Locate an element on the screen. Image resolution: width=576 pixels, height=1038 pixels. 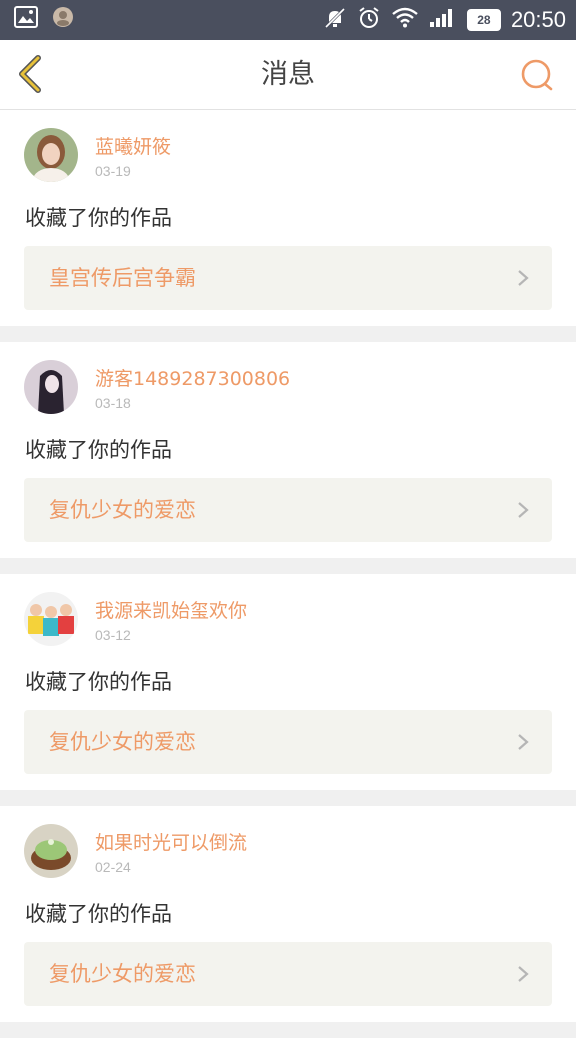
message-date: 03-18 is located at coordinates (113, 403).